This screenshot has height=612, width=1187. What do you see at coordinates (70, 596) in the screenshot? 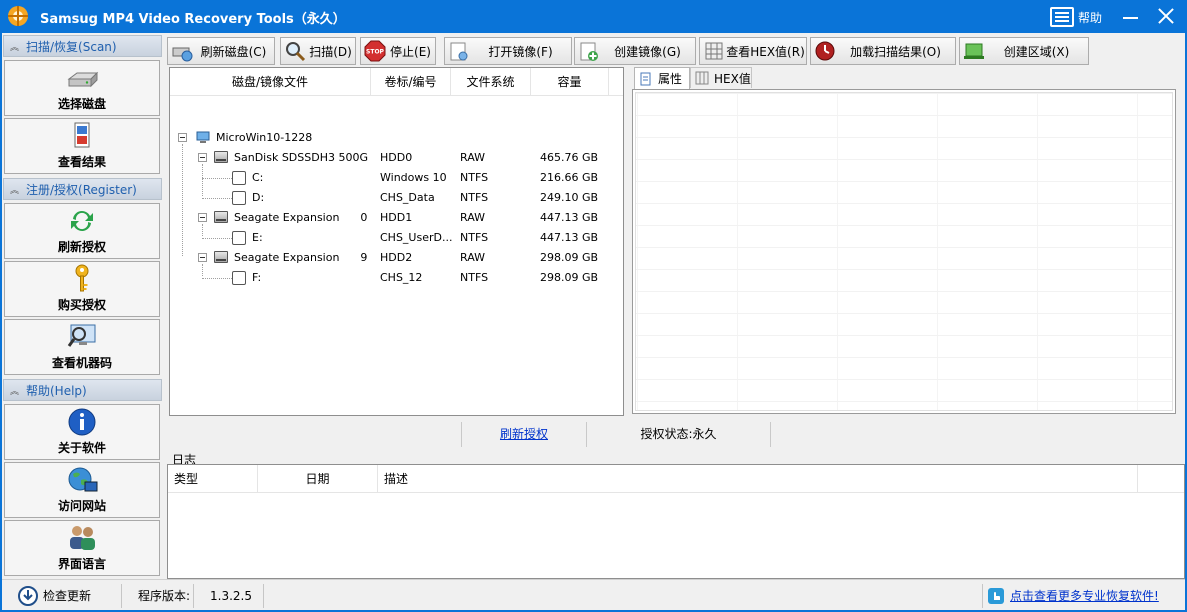
I see `check-update-button: 检查更新` at bounding box center [70, 596].